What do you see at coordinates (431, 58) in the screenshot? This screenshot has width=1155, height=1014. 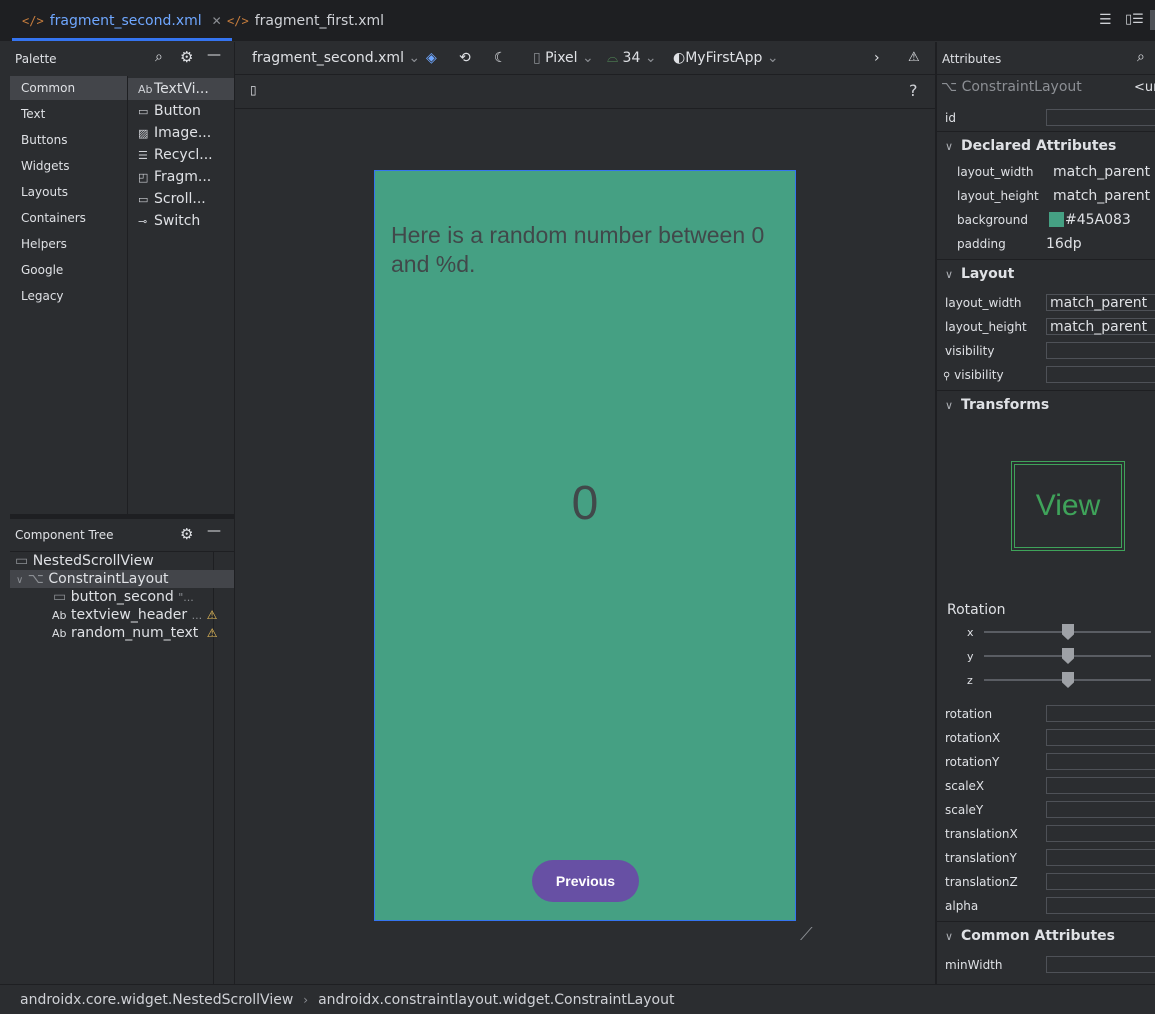 I see `layers-icon: ◈` at bounding box center [431, 58].